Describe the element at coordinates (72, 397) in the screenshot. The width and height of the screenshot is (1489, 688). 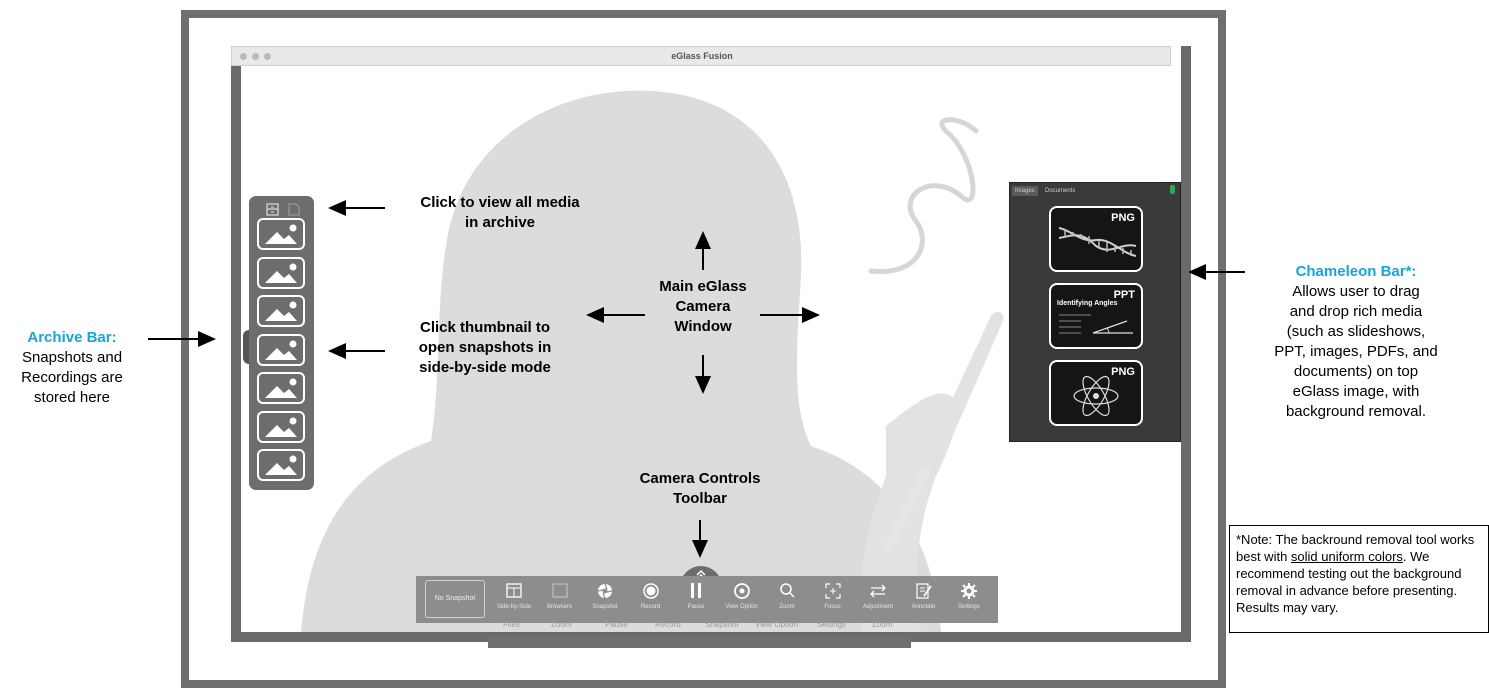
I see `annotation-line: stored here` at that location.